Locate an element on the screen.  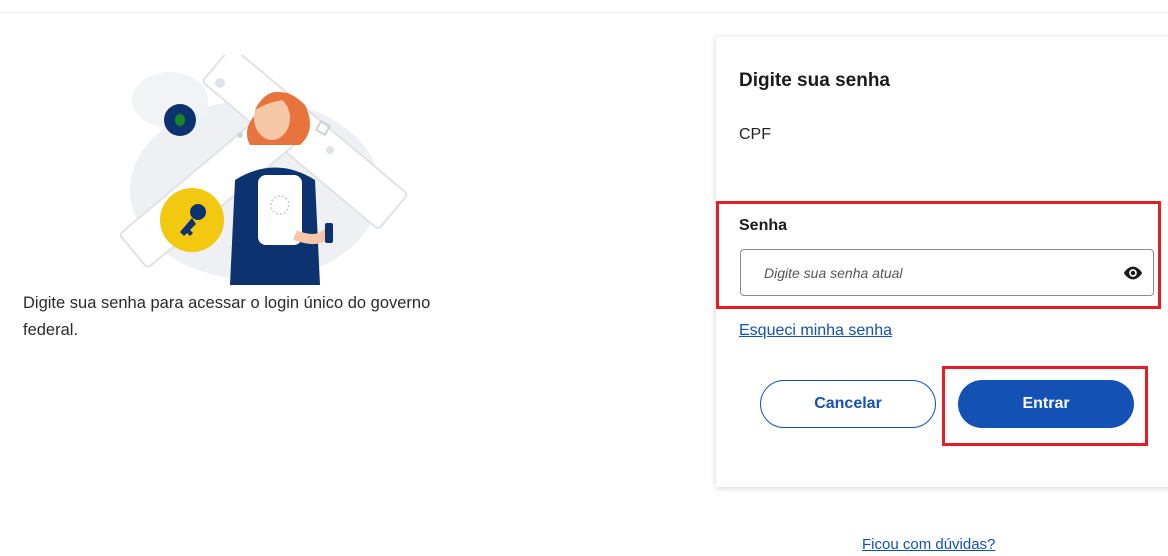
password-label: Senha is located at coordinates (763, 225).